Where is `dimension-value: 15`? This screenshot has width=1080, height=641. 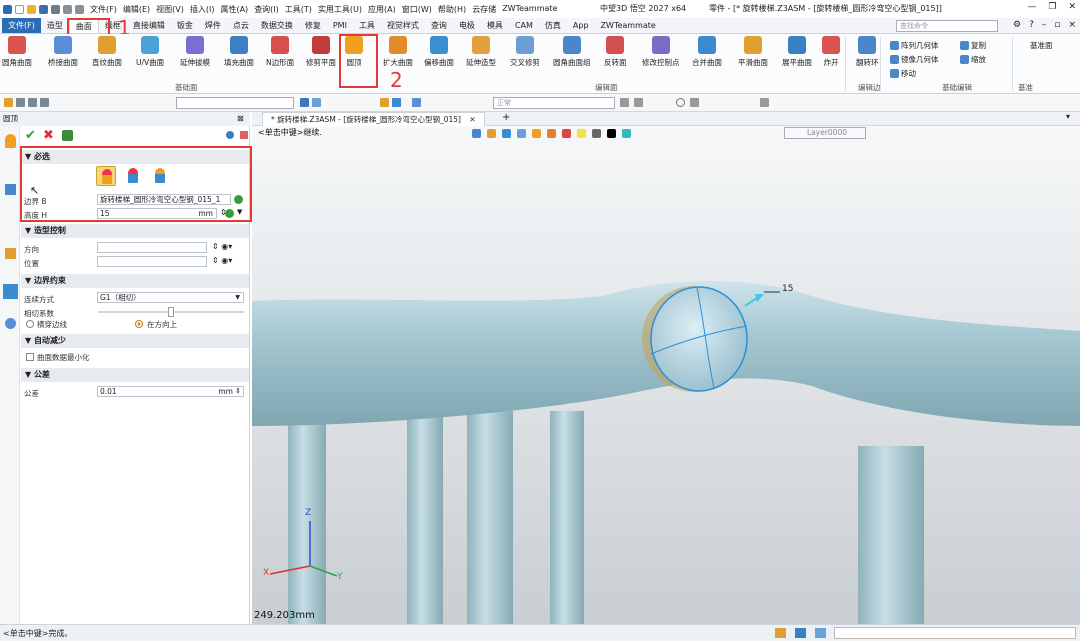
dimension-value: 15 is located at coordinates (787, 289).